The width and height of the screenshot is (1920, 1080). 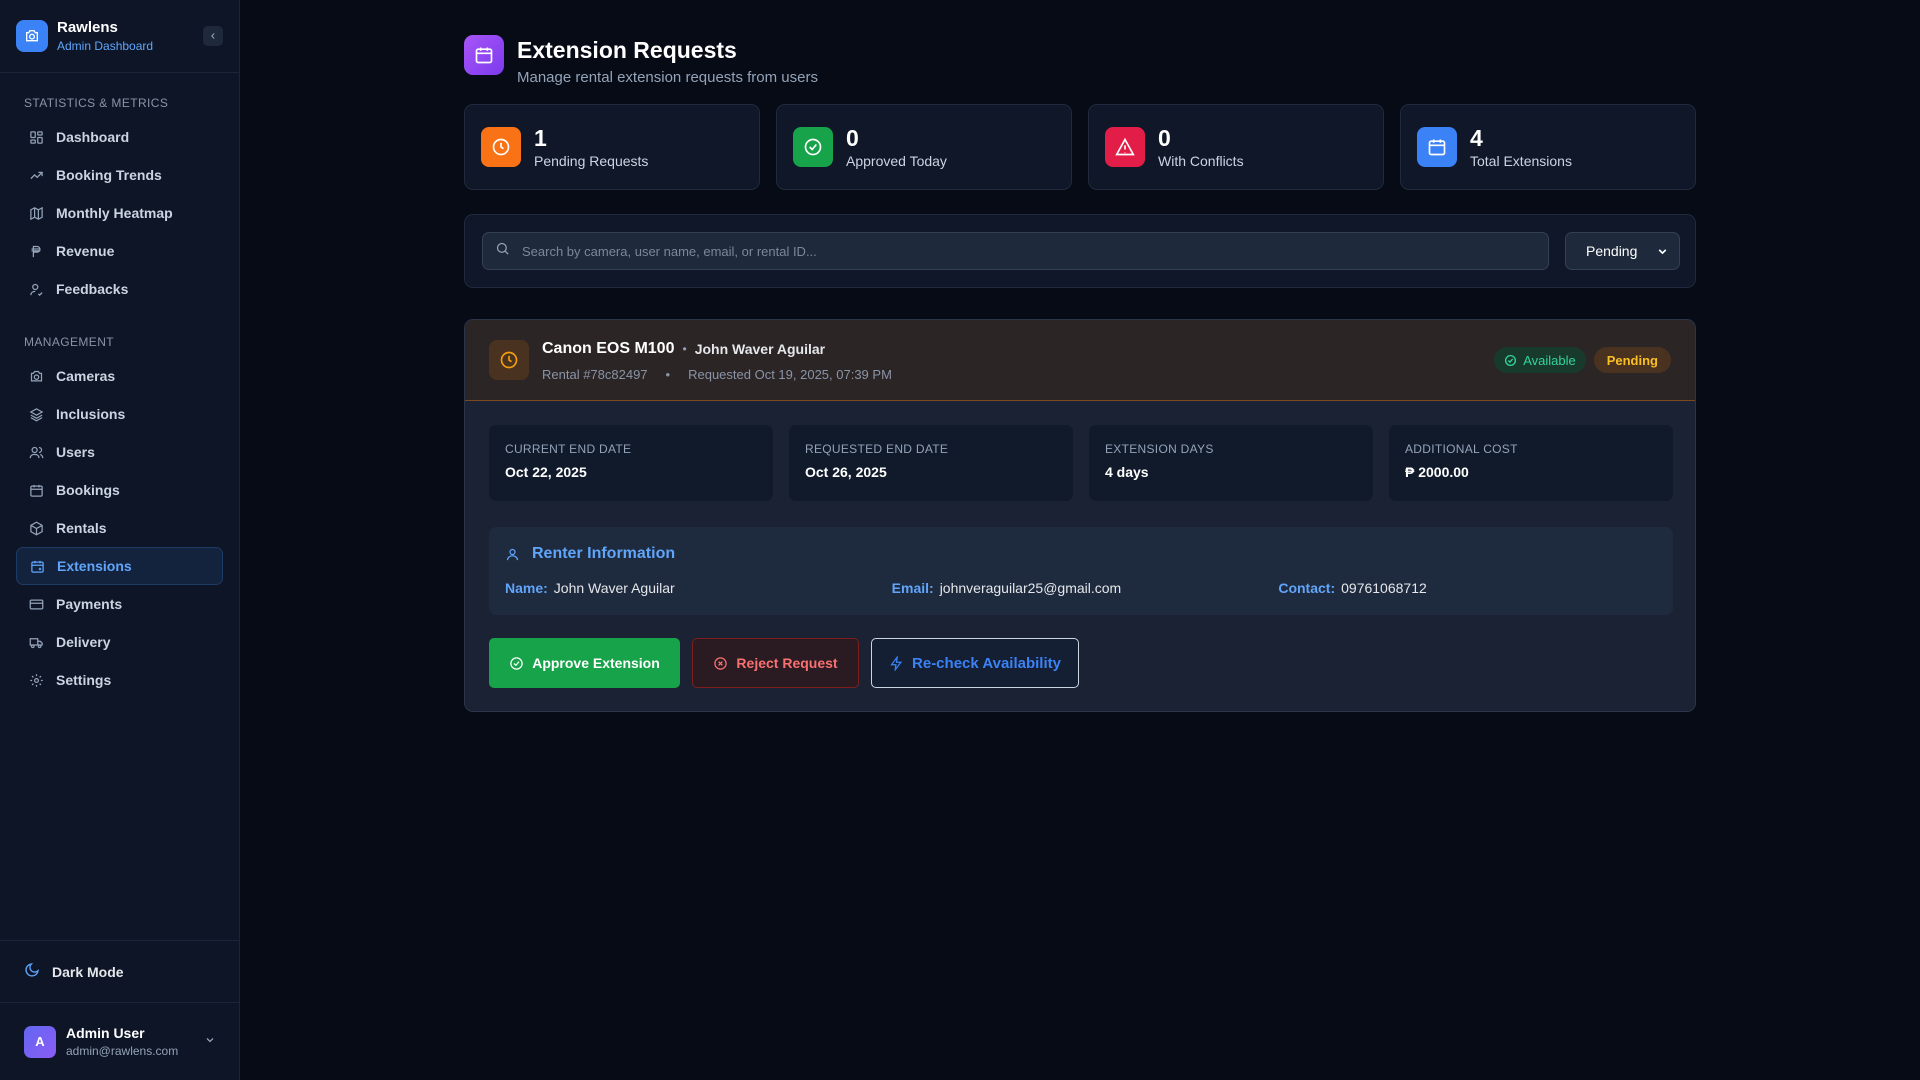 I want to click on sidebar-item-payments: Payments, so click(x=119, y=604).